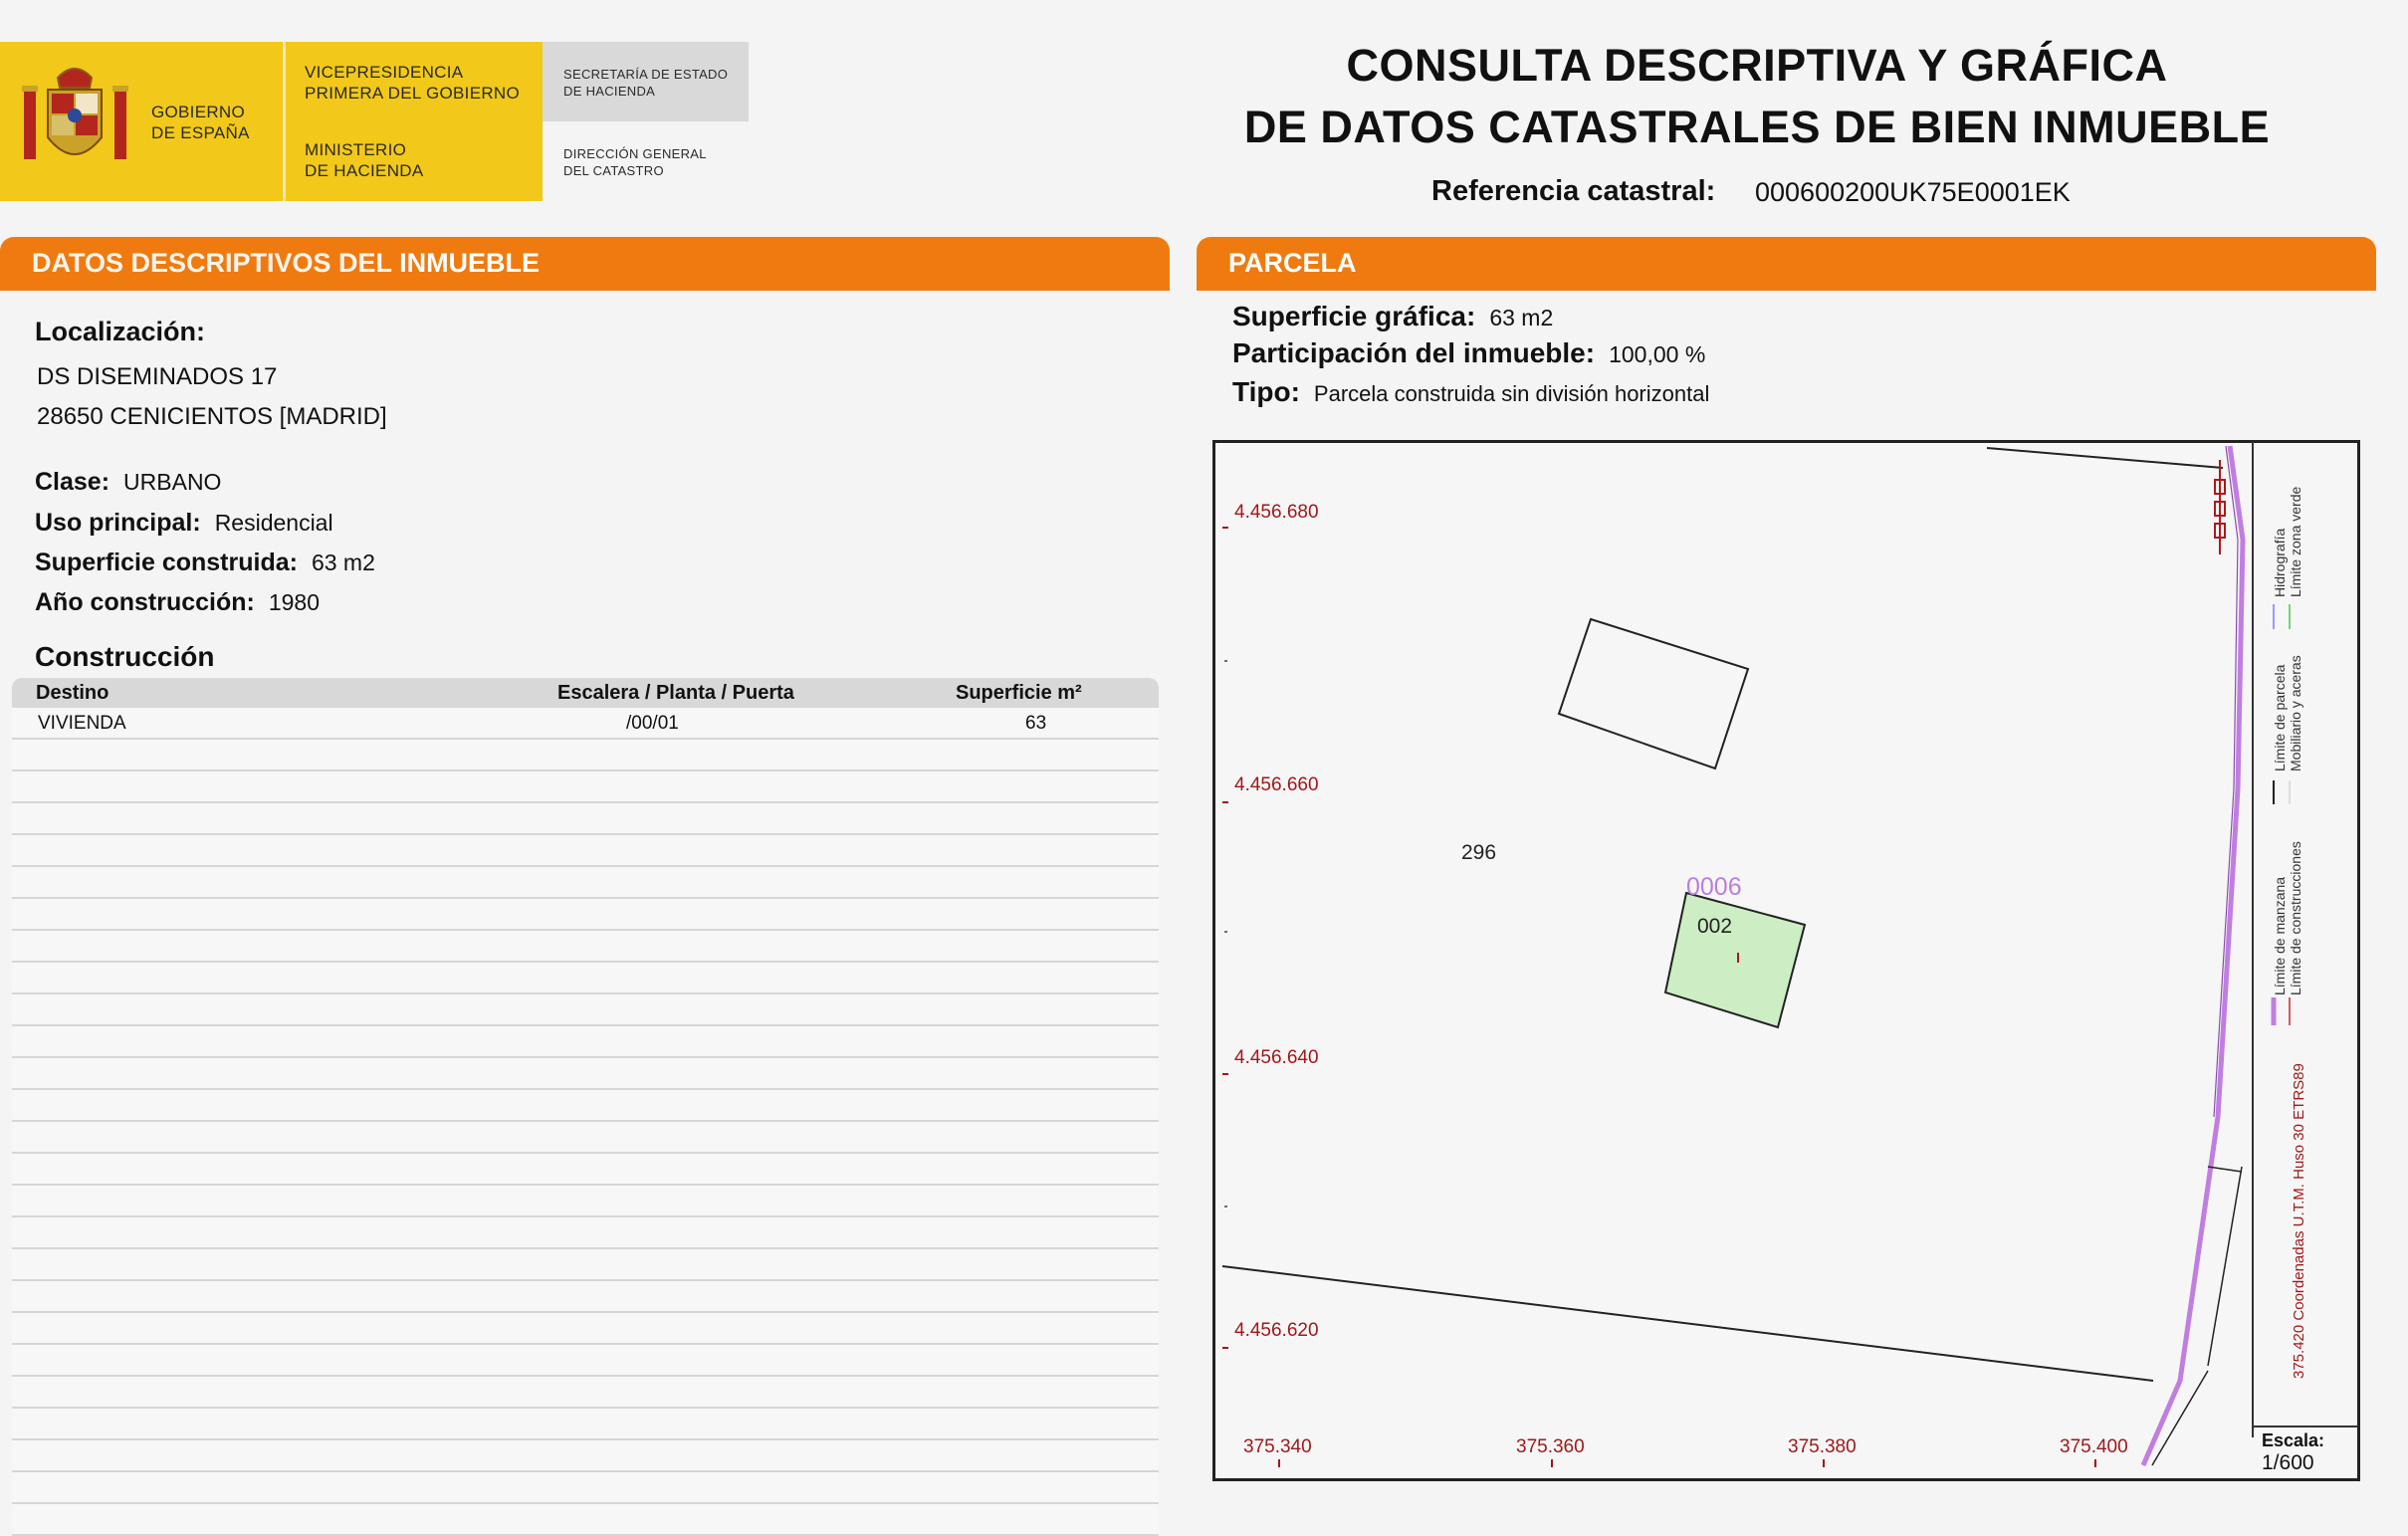 This screenshot has width=2408, height=1536. I want to click on cell-superficie: 63, so click(1036, 723).